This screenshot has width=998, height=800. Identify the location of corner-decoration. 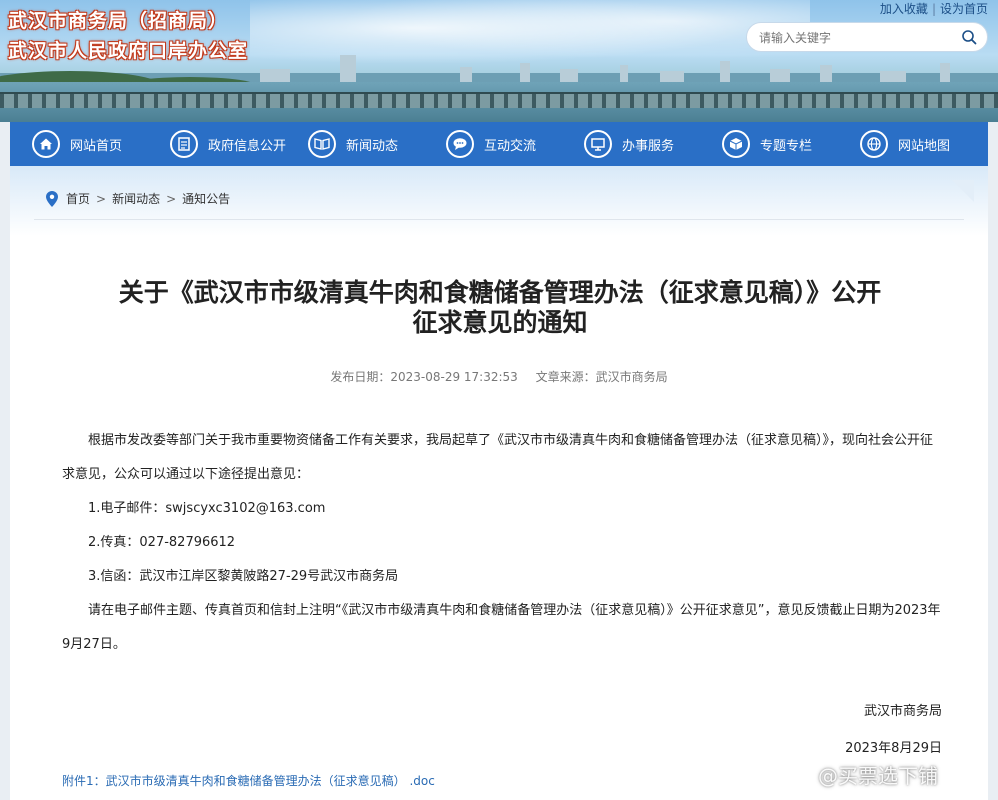
(963, 191).